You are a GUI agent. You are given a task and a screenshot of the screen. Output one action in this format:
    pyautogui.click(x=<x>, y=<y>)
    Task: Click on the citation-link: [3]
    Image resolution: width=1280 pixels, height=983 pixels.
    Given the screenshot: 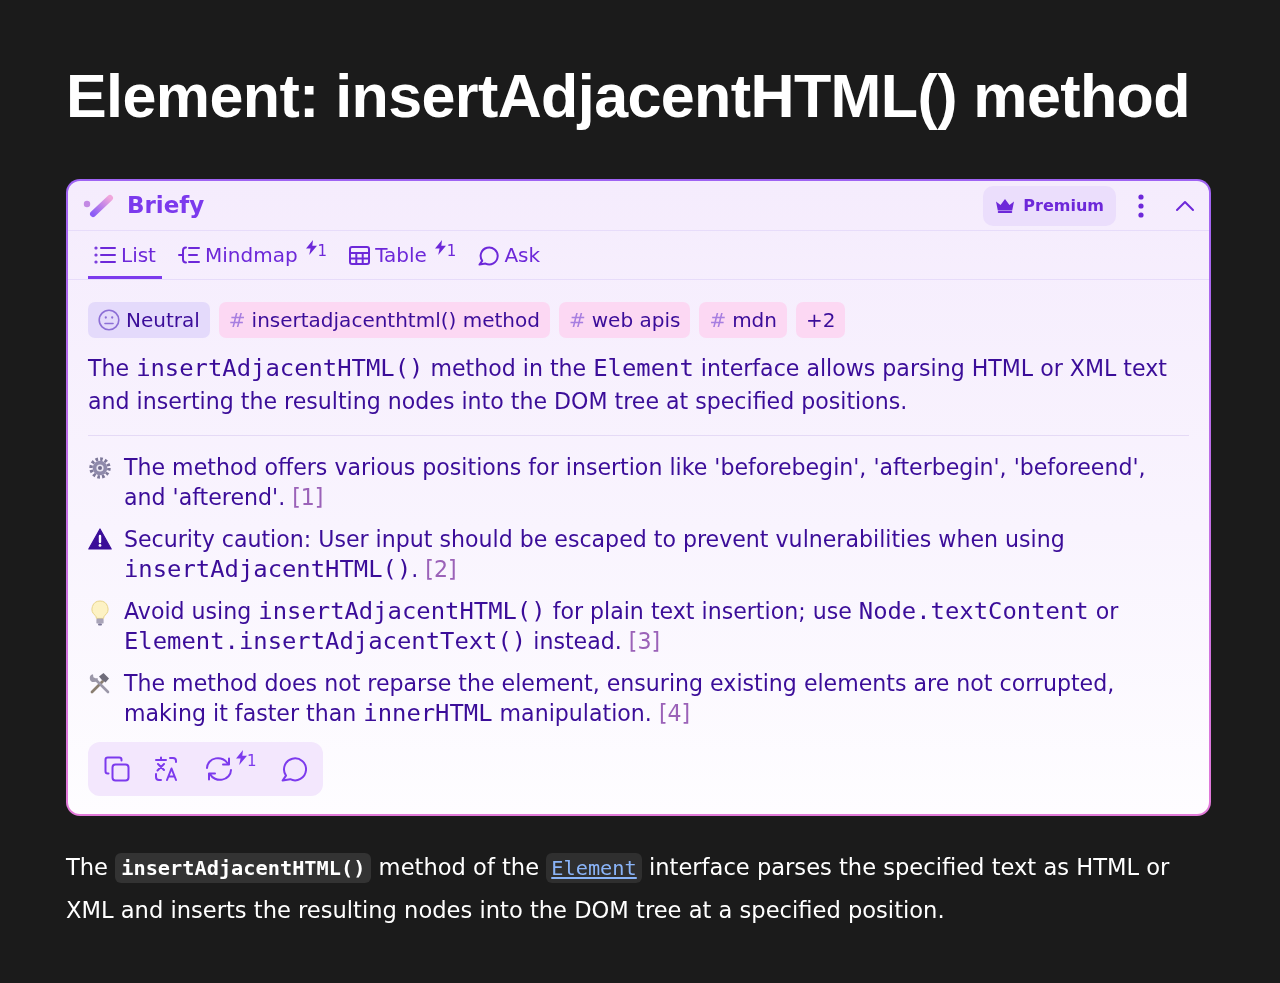 What is the action you would take?
    pyautogui.click(x=644, y=641)
    